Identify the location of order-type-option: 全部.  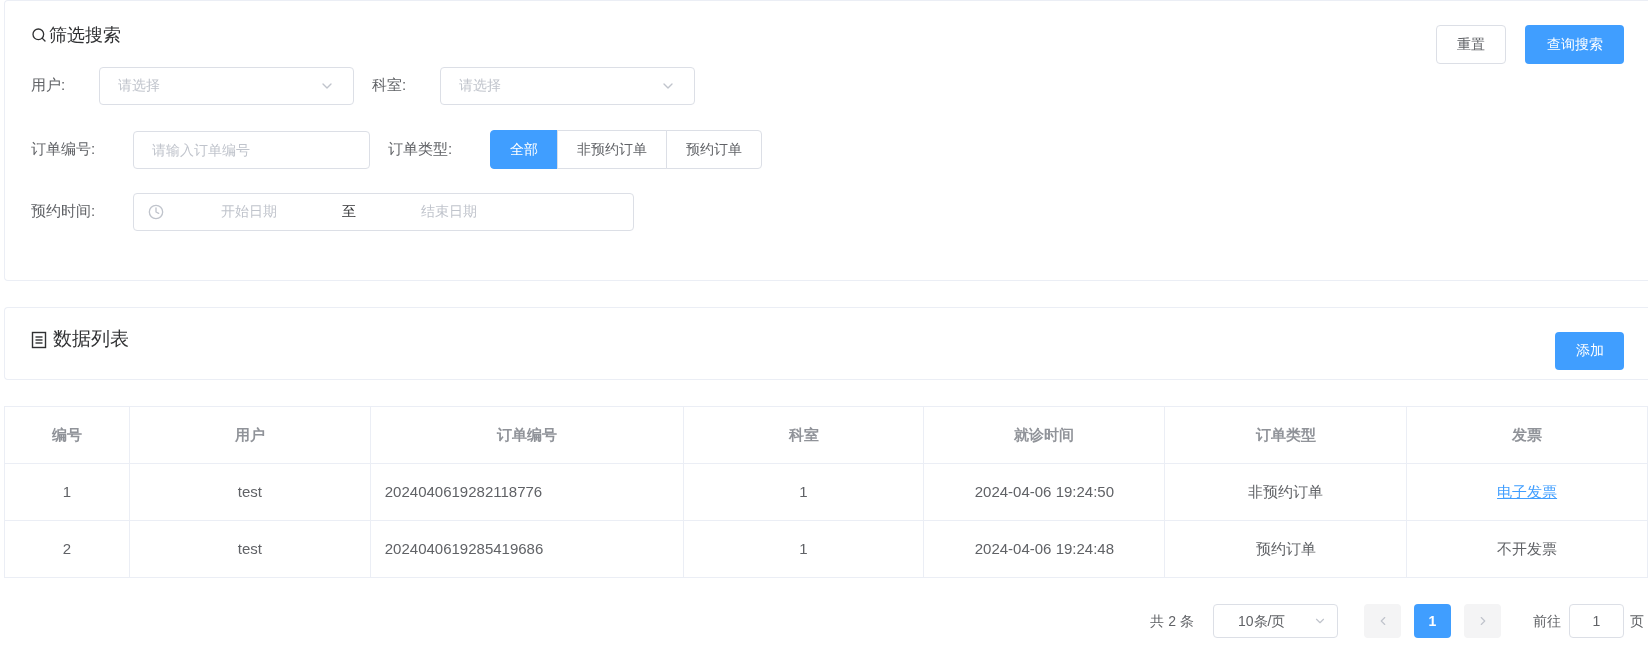
(524, 149).